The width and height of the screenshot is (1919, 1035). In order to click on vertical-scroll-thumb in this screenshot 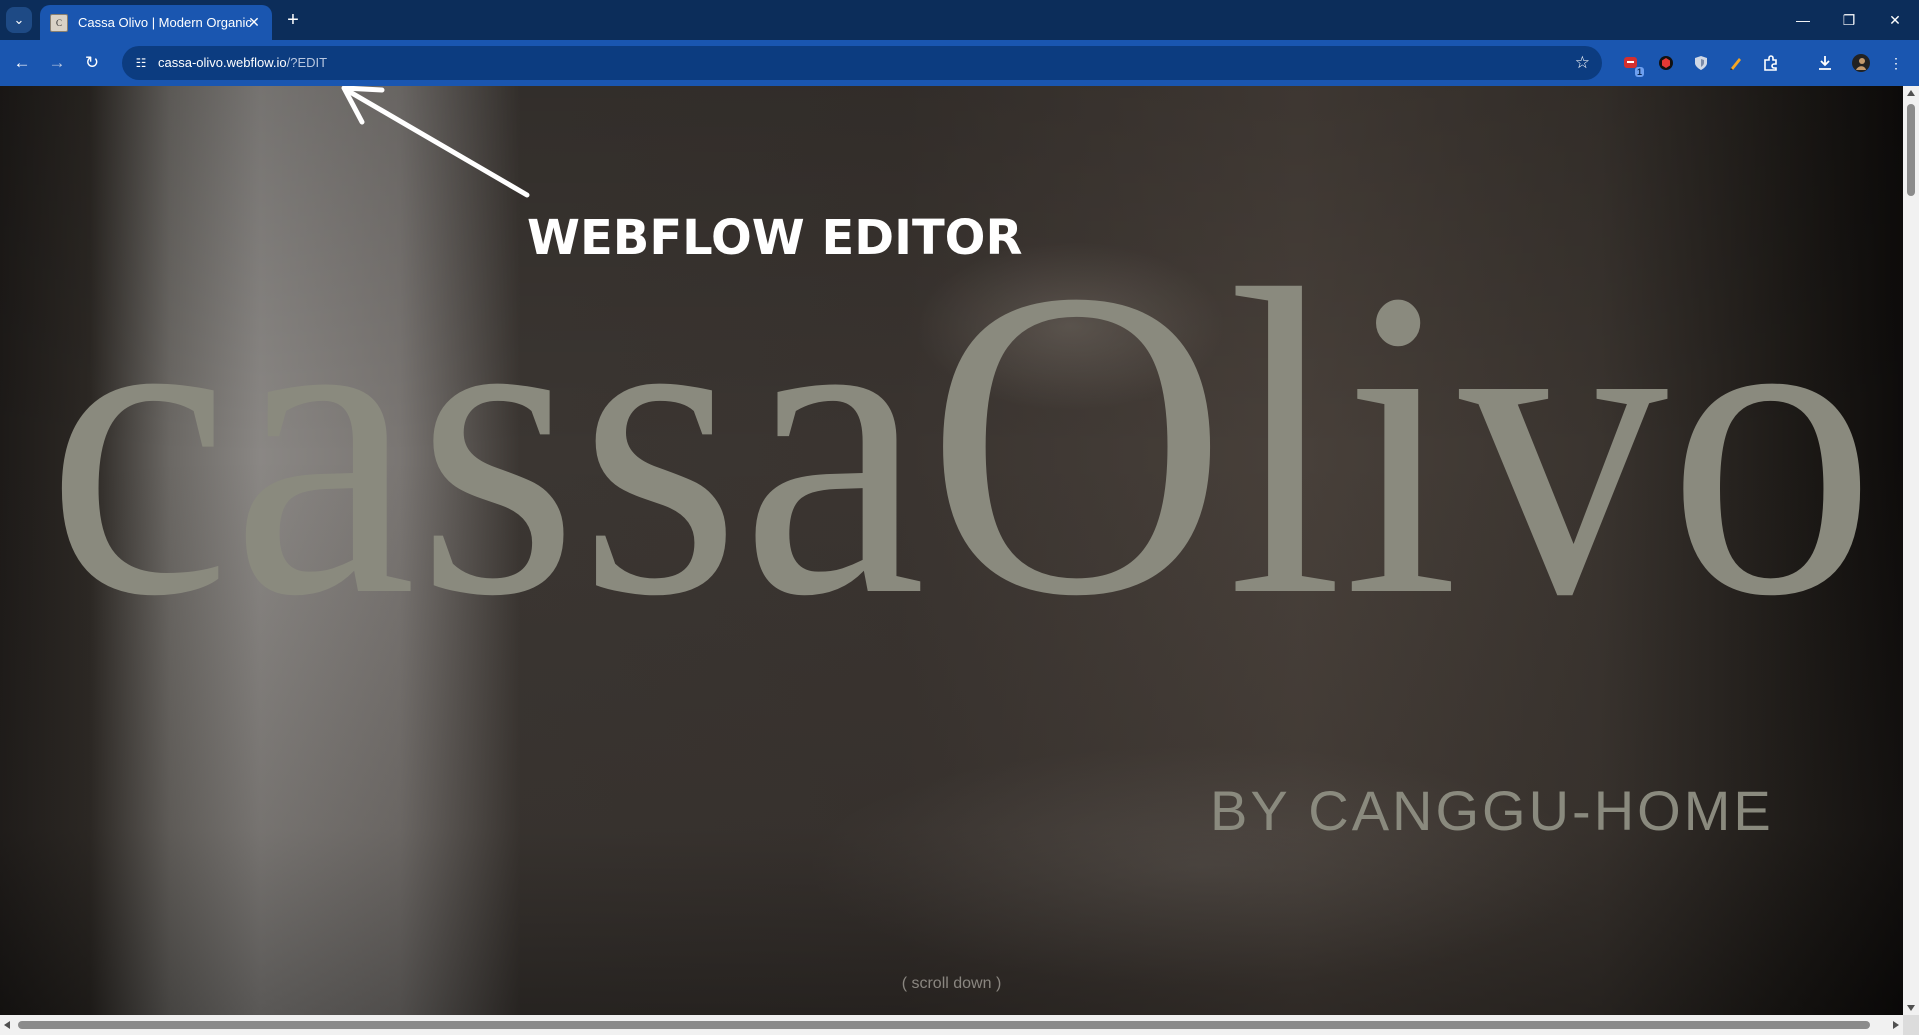, I will do `click(1911, 150)`.